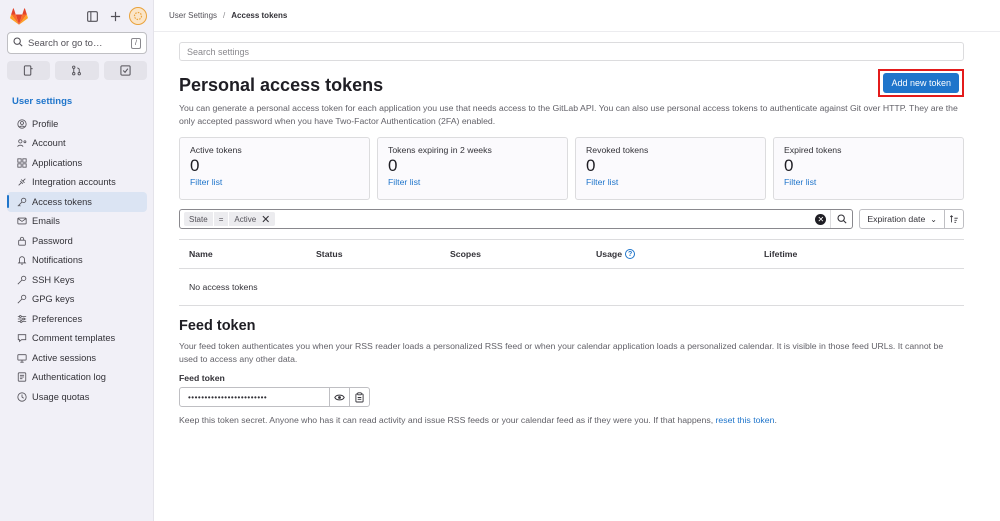 The height and width of the screenshot is (521, 1000). What do you see at coordinates (245, 219) in the screenshot?
I see `filter-token-value-text: Active` at bounding box center [245, 219].